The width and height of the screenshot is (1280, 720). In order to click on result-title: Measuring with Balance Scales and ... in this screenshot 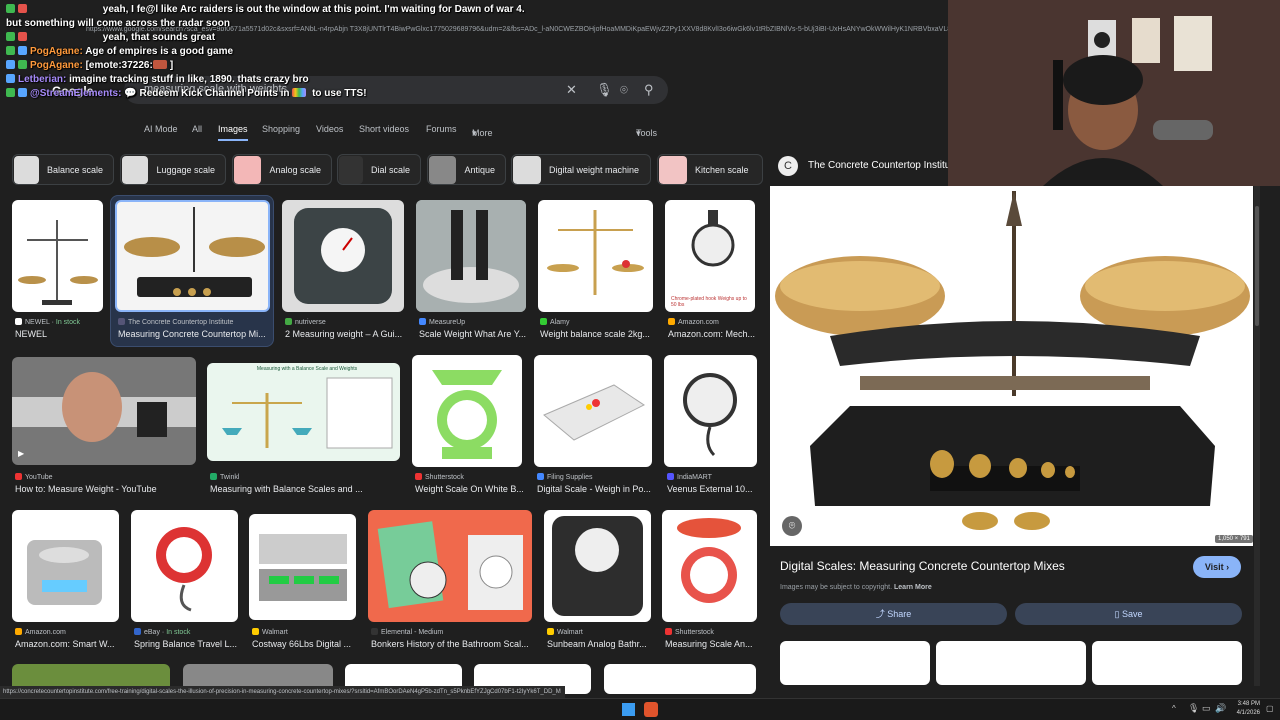, I will do `click(305, 489)`.